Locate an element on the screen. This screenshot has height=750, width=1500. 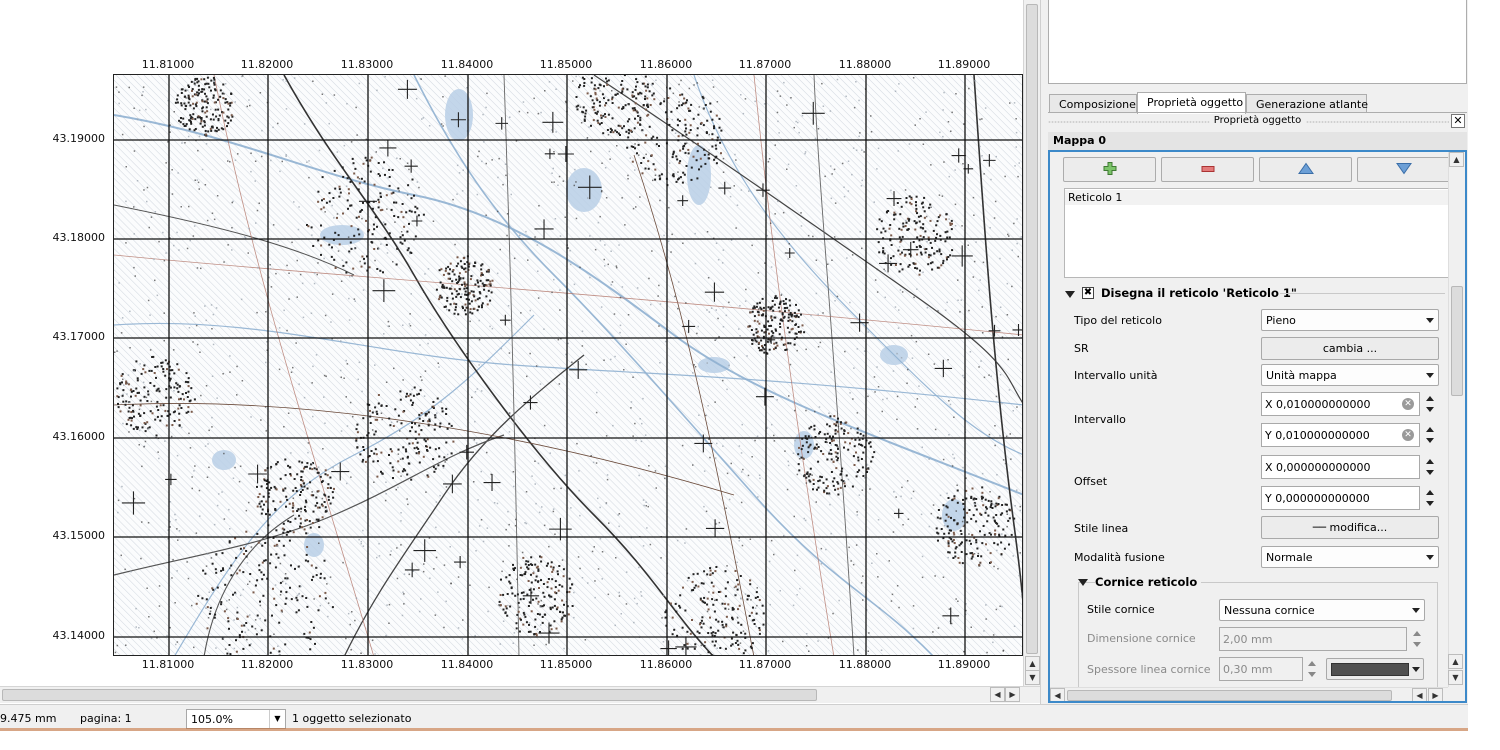
offset-x-field: X 0,000000000000 is located at coordinates (1340, 467).